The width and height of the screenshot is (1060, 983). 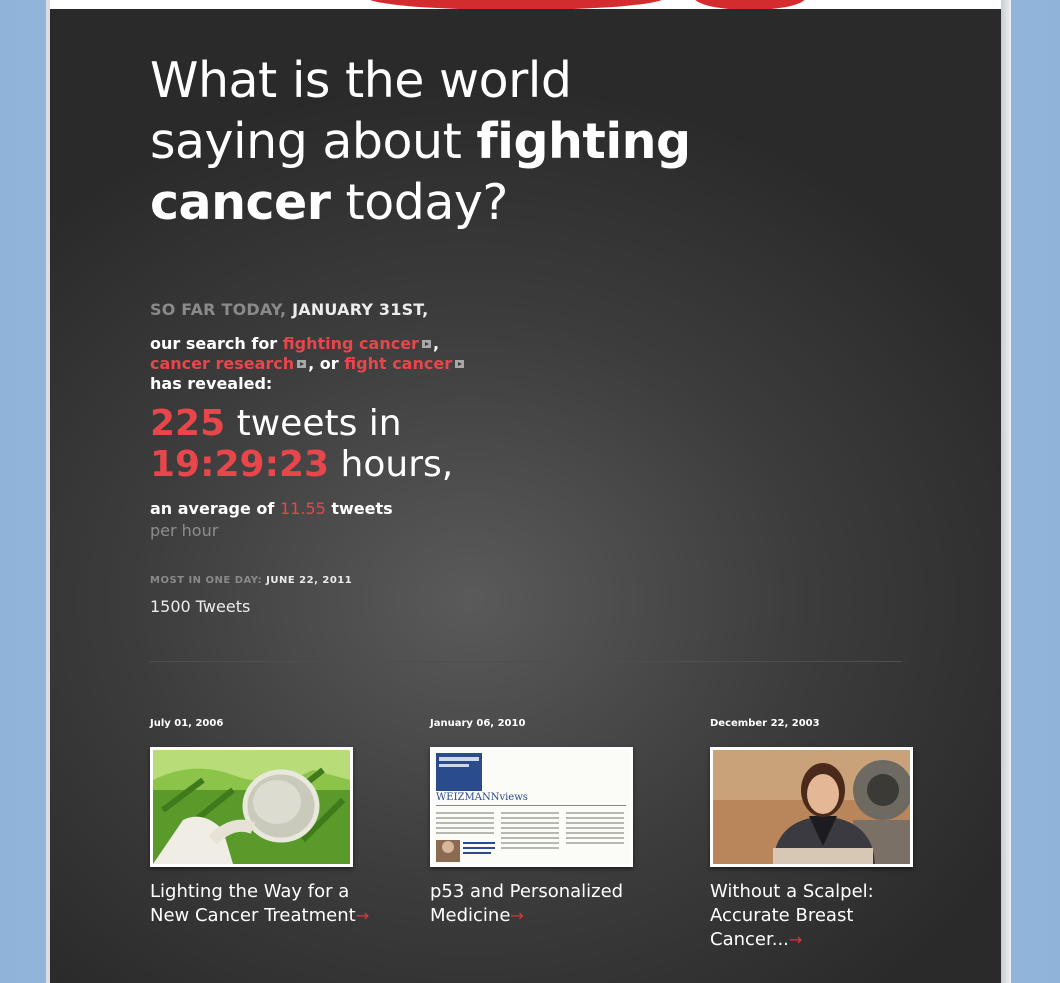 I want to click on hours-label: hours,, so click(x=397, y=464).